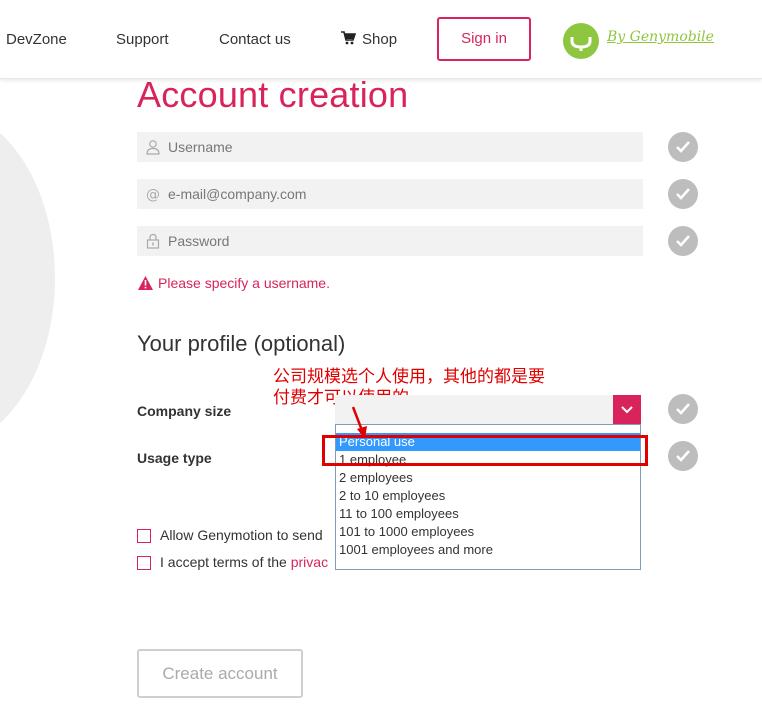 The height and width of the screenshot is (704, 762). I want to click on email-input, so click(398, 194).